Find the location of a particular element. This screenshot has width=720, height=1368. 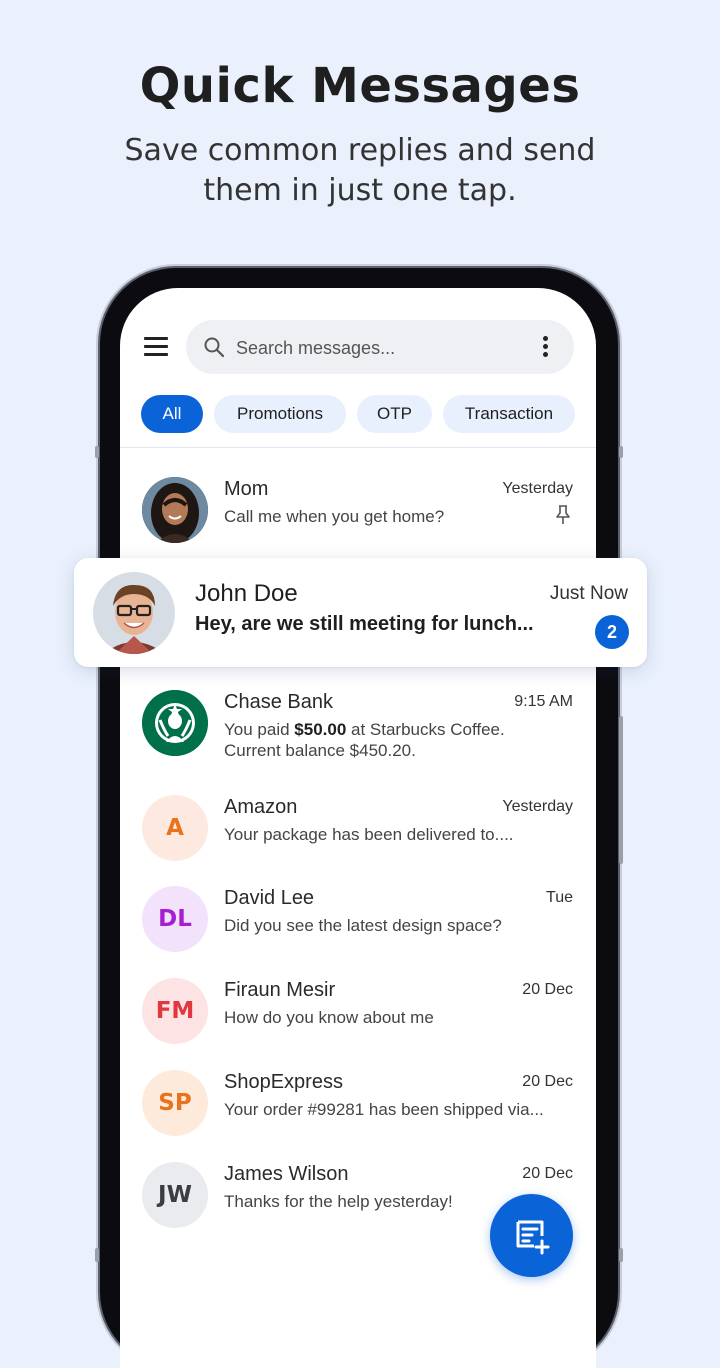

starbucks-logo-icon is located at coordinates (175, 723).